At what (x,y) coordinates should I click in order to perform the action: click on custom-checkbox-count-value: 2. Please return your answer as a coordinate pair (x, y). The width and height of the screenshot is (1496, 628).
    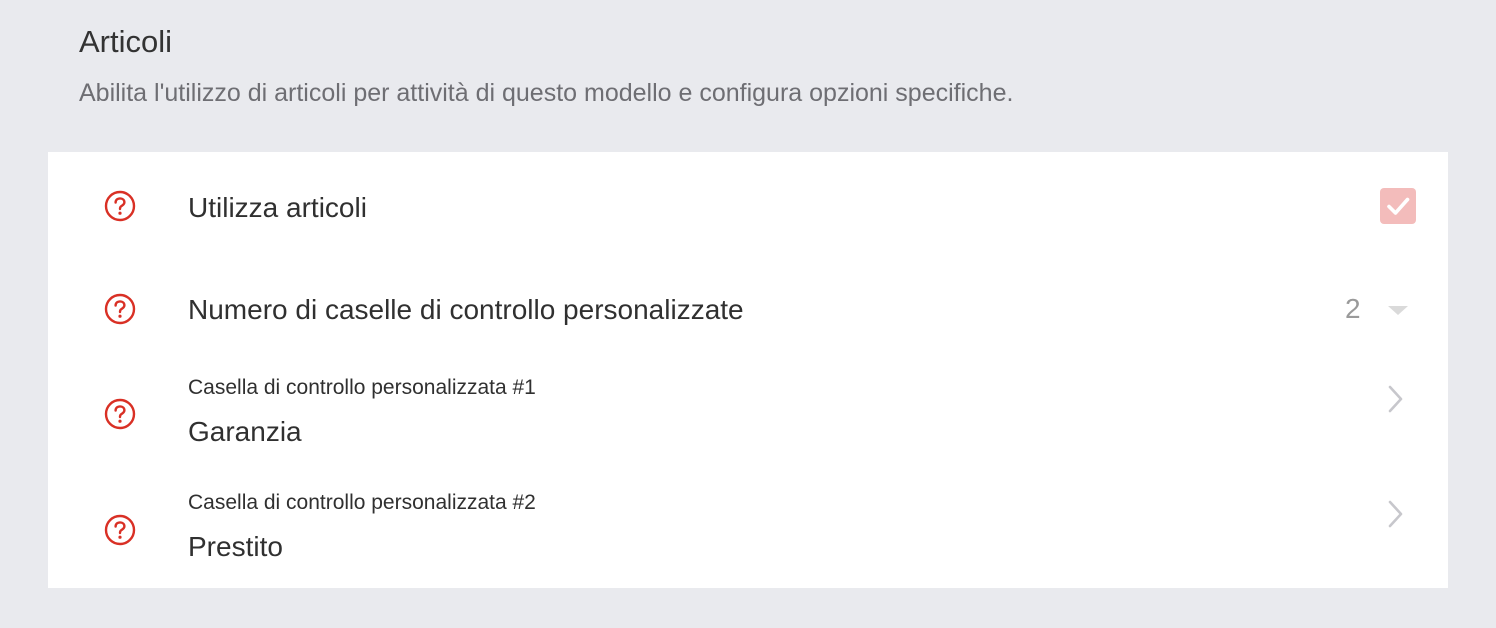
    Looking at the image, I should click on (1353, 309).